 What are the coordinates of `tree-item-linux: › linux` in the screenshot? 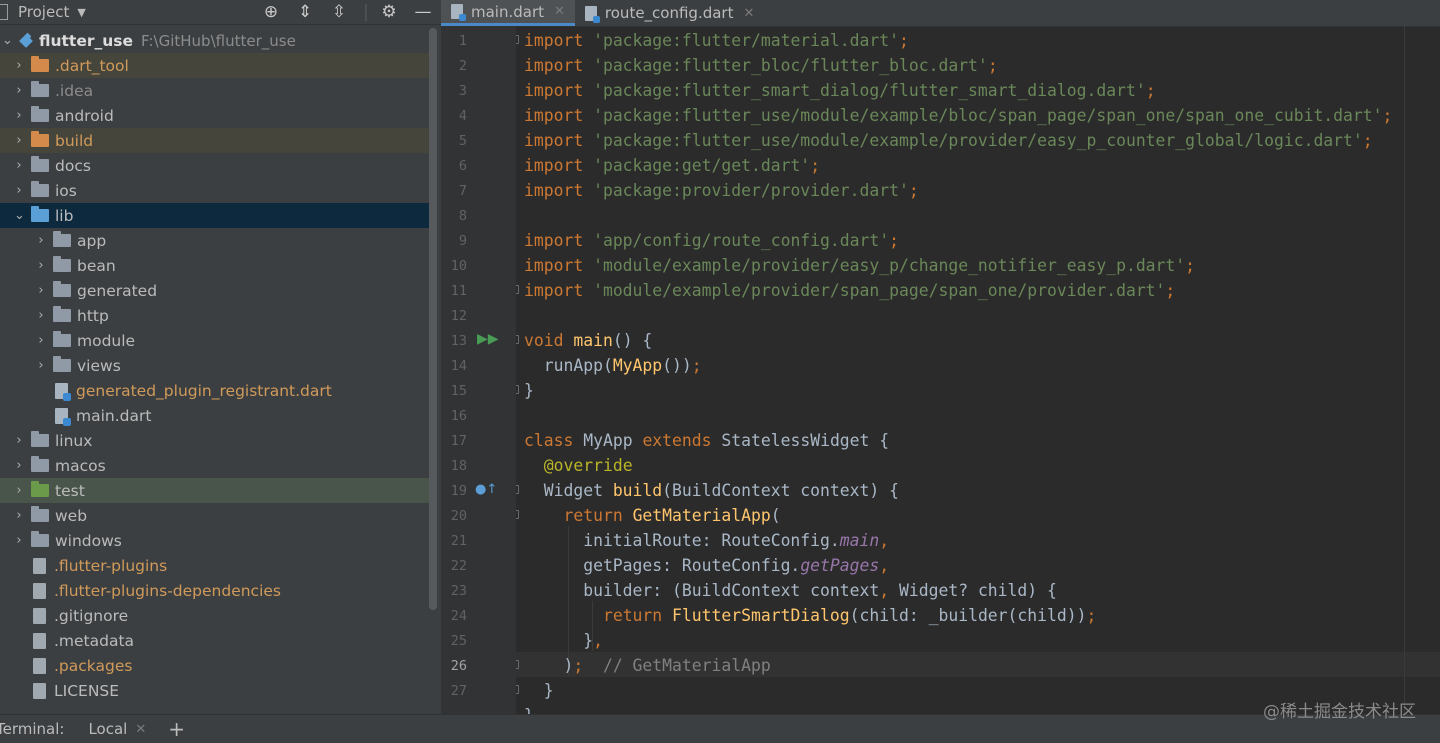 It's located at (214, 440).